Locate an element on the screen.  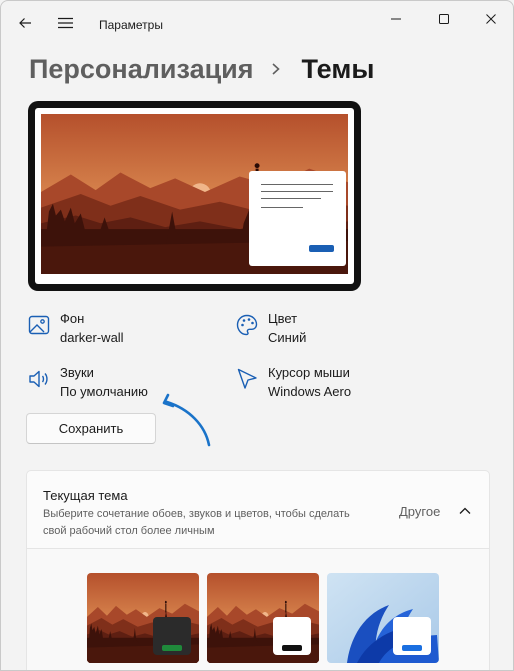
app-title: Параметры is located at coordinates (131, 25).